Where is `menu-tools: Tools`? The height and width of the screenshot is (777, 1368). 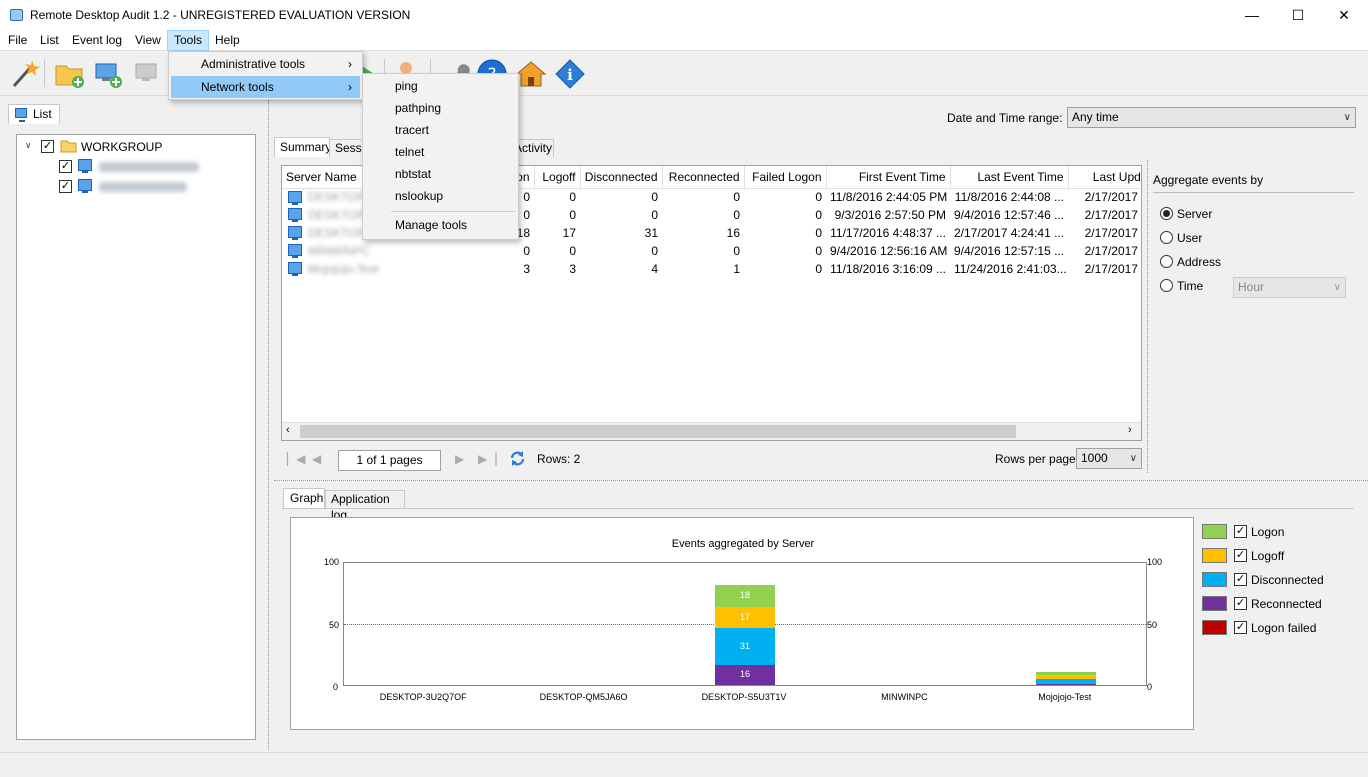
menu-tools: Tools is located at coordinates (188, 40).